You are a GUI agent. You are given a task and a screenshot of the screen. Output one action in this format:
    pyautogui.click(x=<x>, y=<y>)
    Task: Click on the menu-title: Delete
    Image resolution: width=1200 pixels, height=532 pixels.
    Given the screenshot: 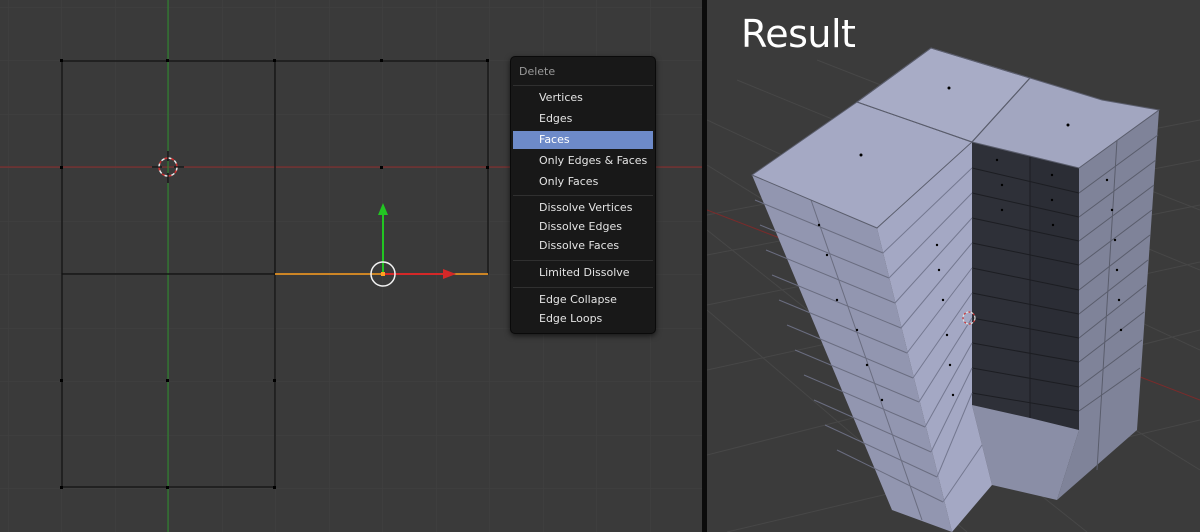 What is the action you would take?
    pyautogui.click(x=537, y=71)
    